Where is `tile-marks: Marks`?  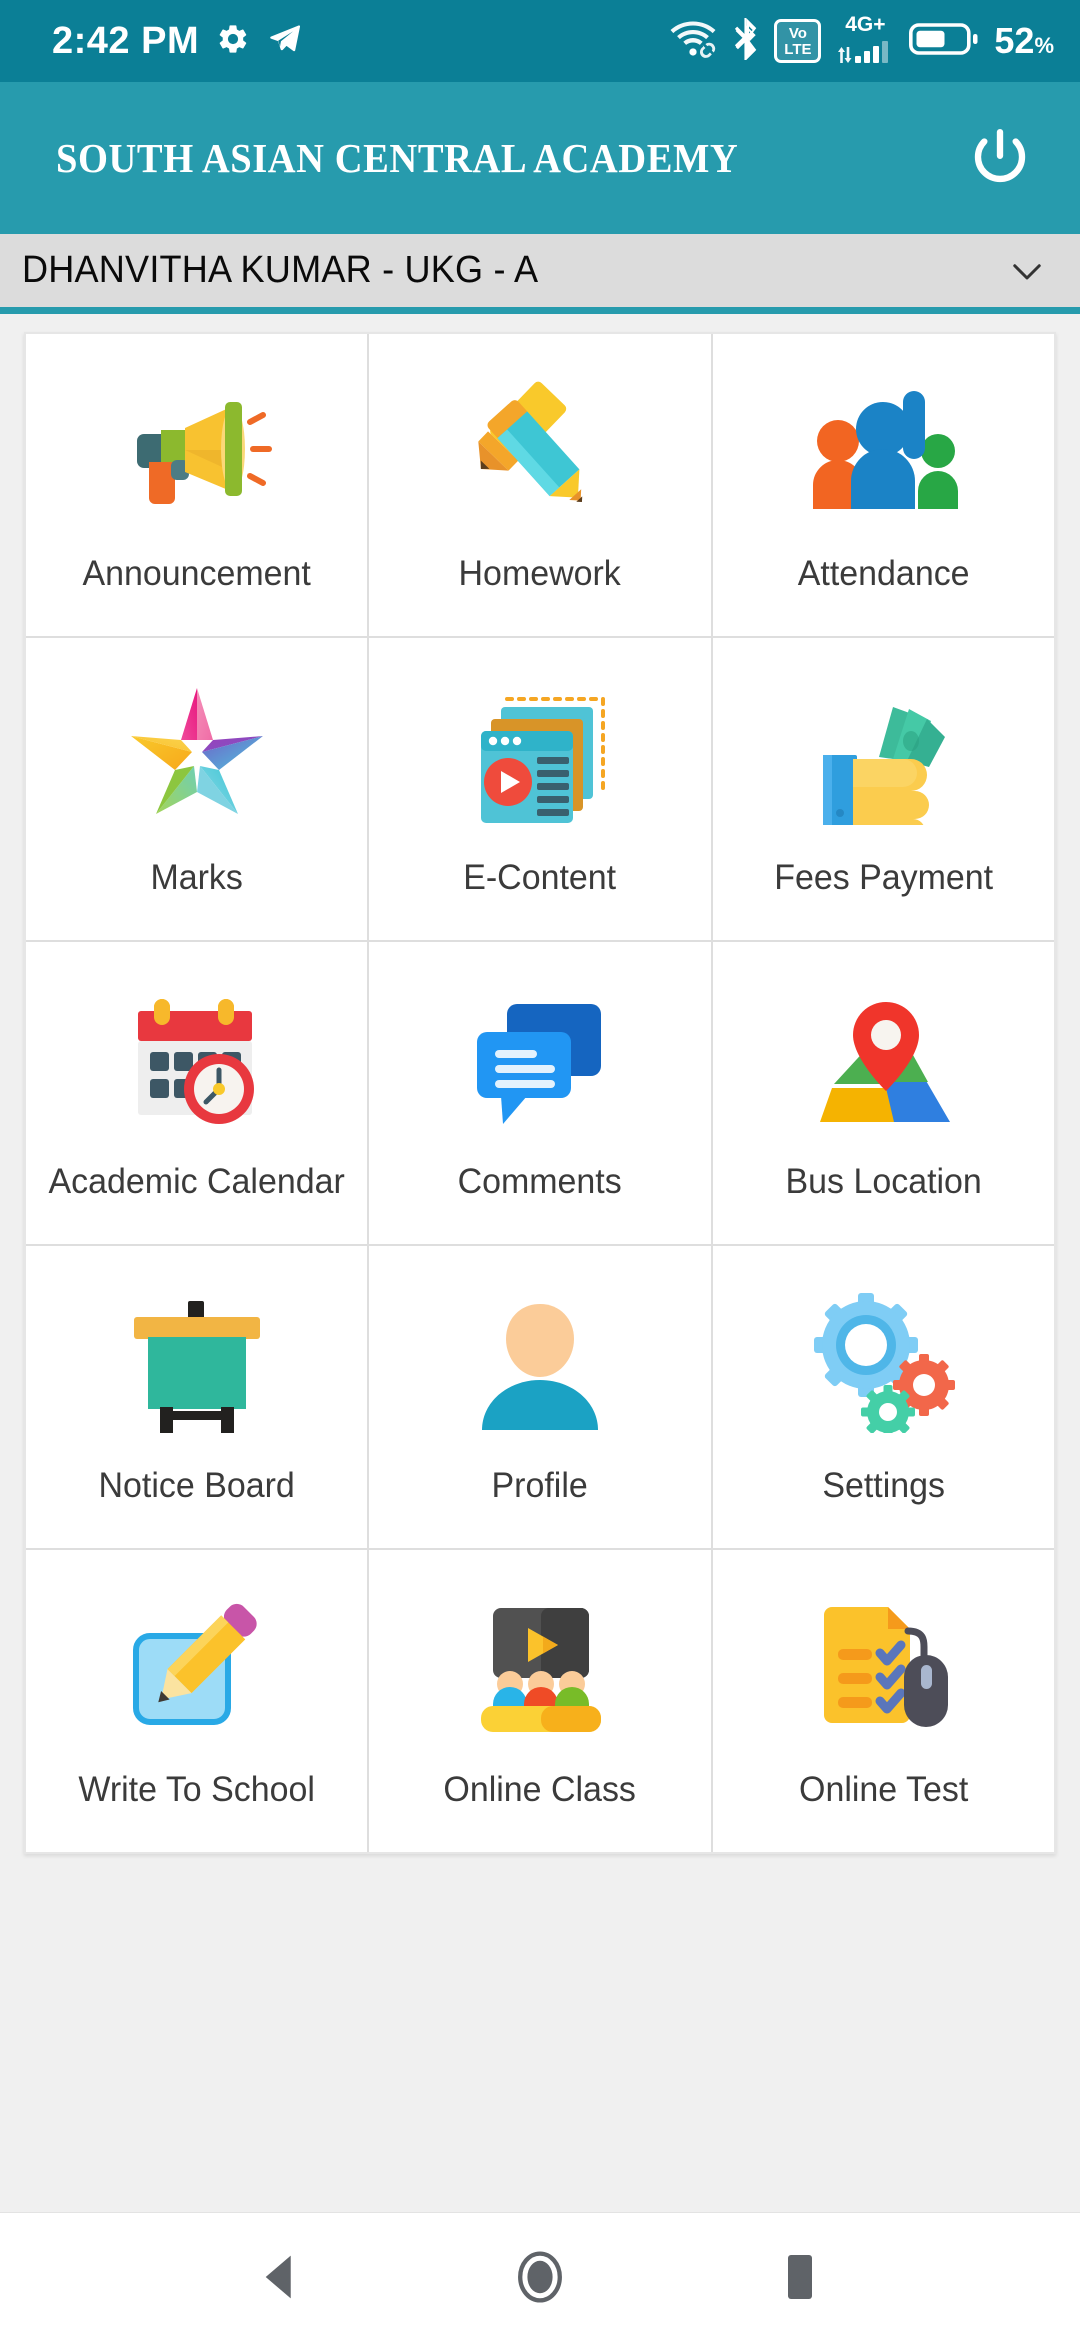
tile-marks: Marks is located at coordinates (197, 789).